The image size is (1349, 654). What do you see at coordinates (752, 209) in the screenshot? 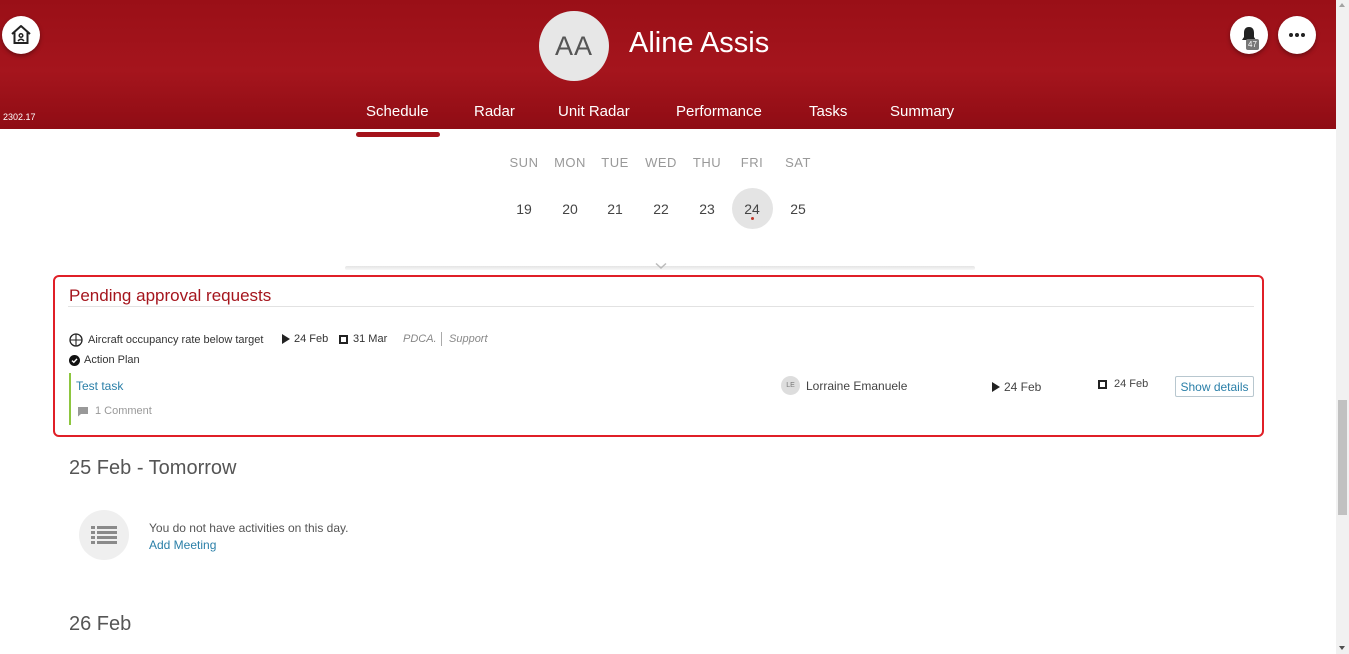
I see `day-number-selected: 24` at bounding box center [752, 209].